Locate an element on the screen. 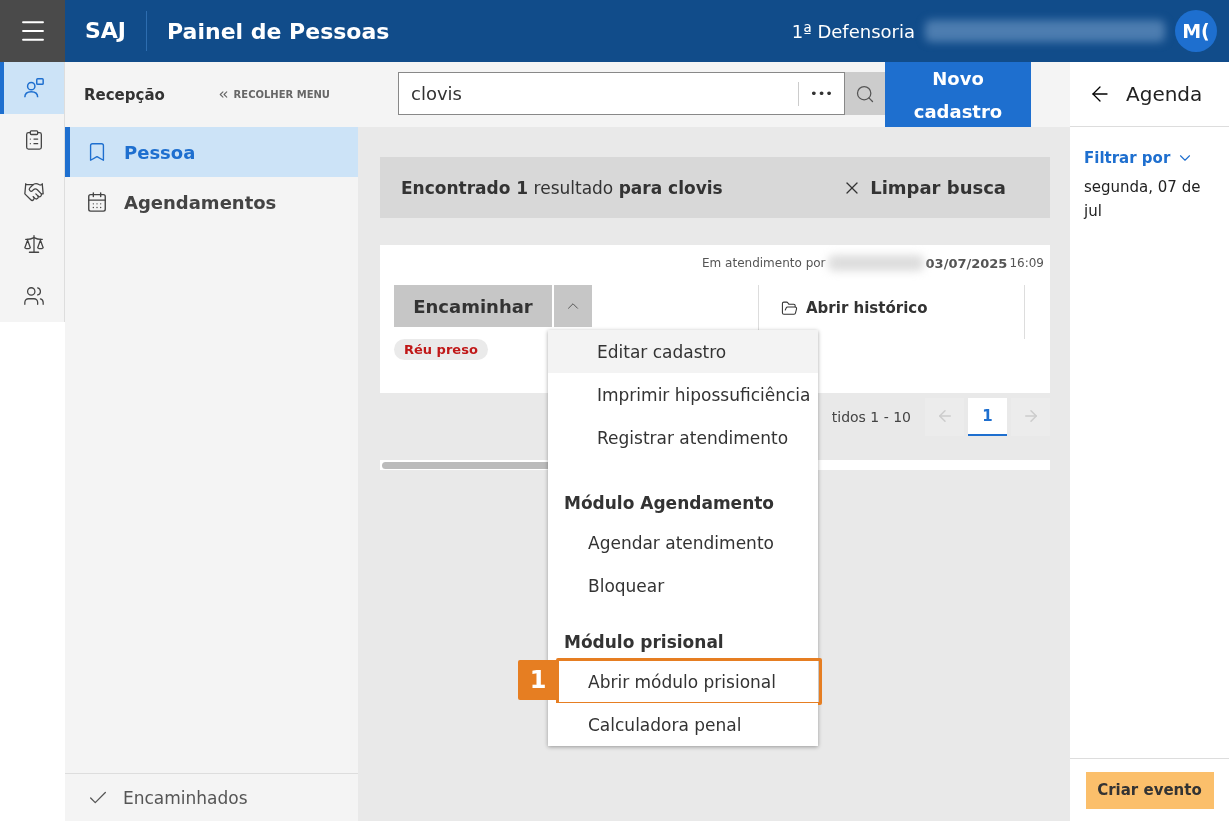  status-tag: Réu preso is located at coordinates (441, 349).